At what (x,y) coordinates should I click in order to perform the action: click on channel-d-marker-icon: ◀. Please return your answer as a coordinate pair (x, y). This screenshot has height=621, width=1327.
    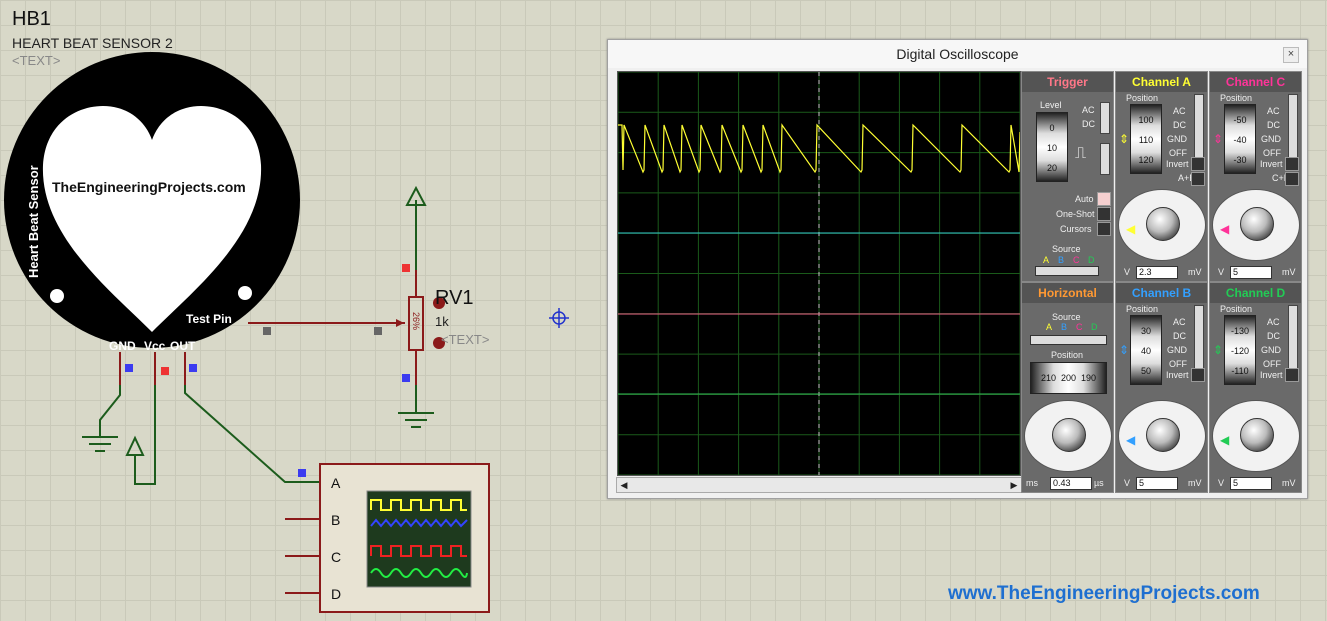
    Looking at the image, I should click on (1225, 440).